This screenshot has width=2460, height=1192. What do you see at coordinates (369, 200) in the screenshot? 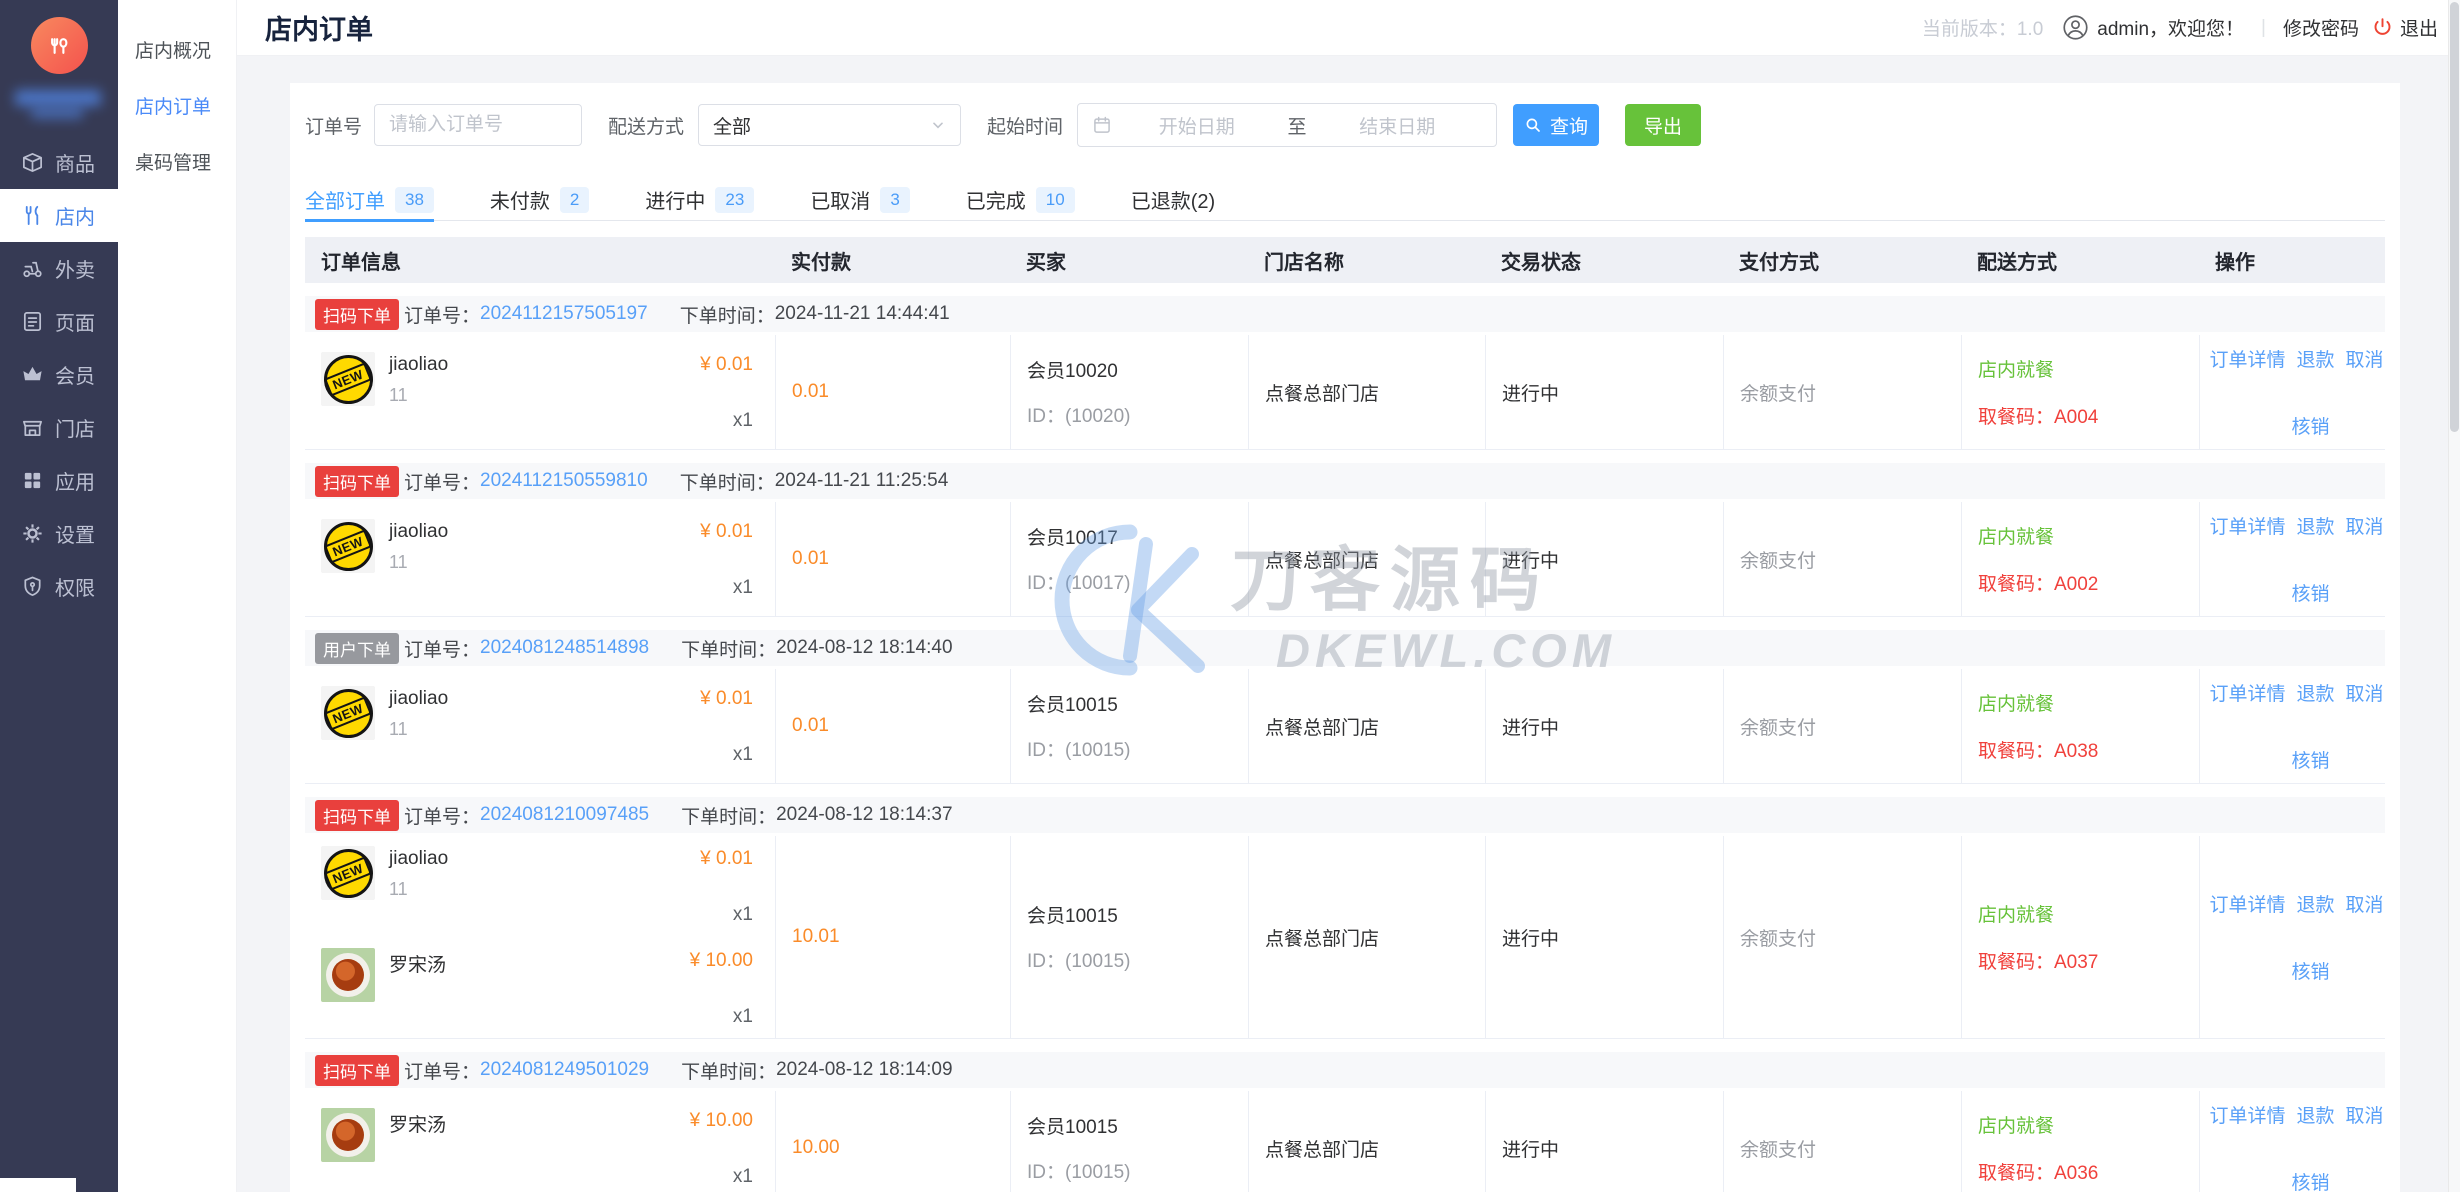
I see `tab-all-orders: 全部订单 38` at bounding box center [369, 200].